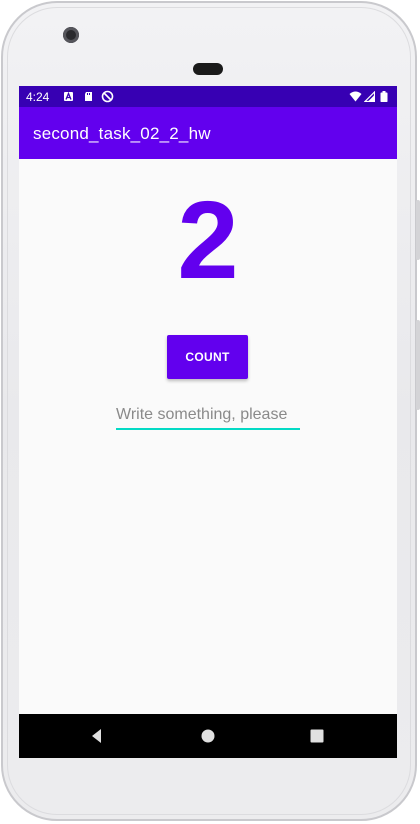 This screenshot has height=824, width=420. Describe the element at coordinates (207, 357) in the screenshot. I see `count-button: COUNT` at that location.